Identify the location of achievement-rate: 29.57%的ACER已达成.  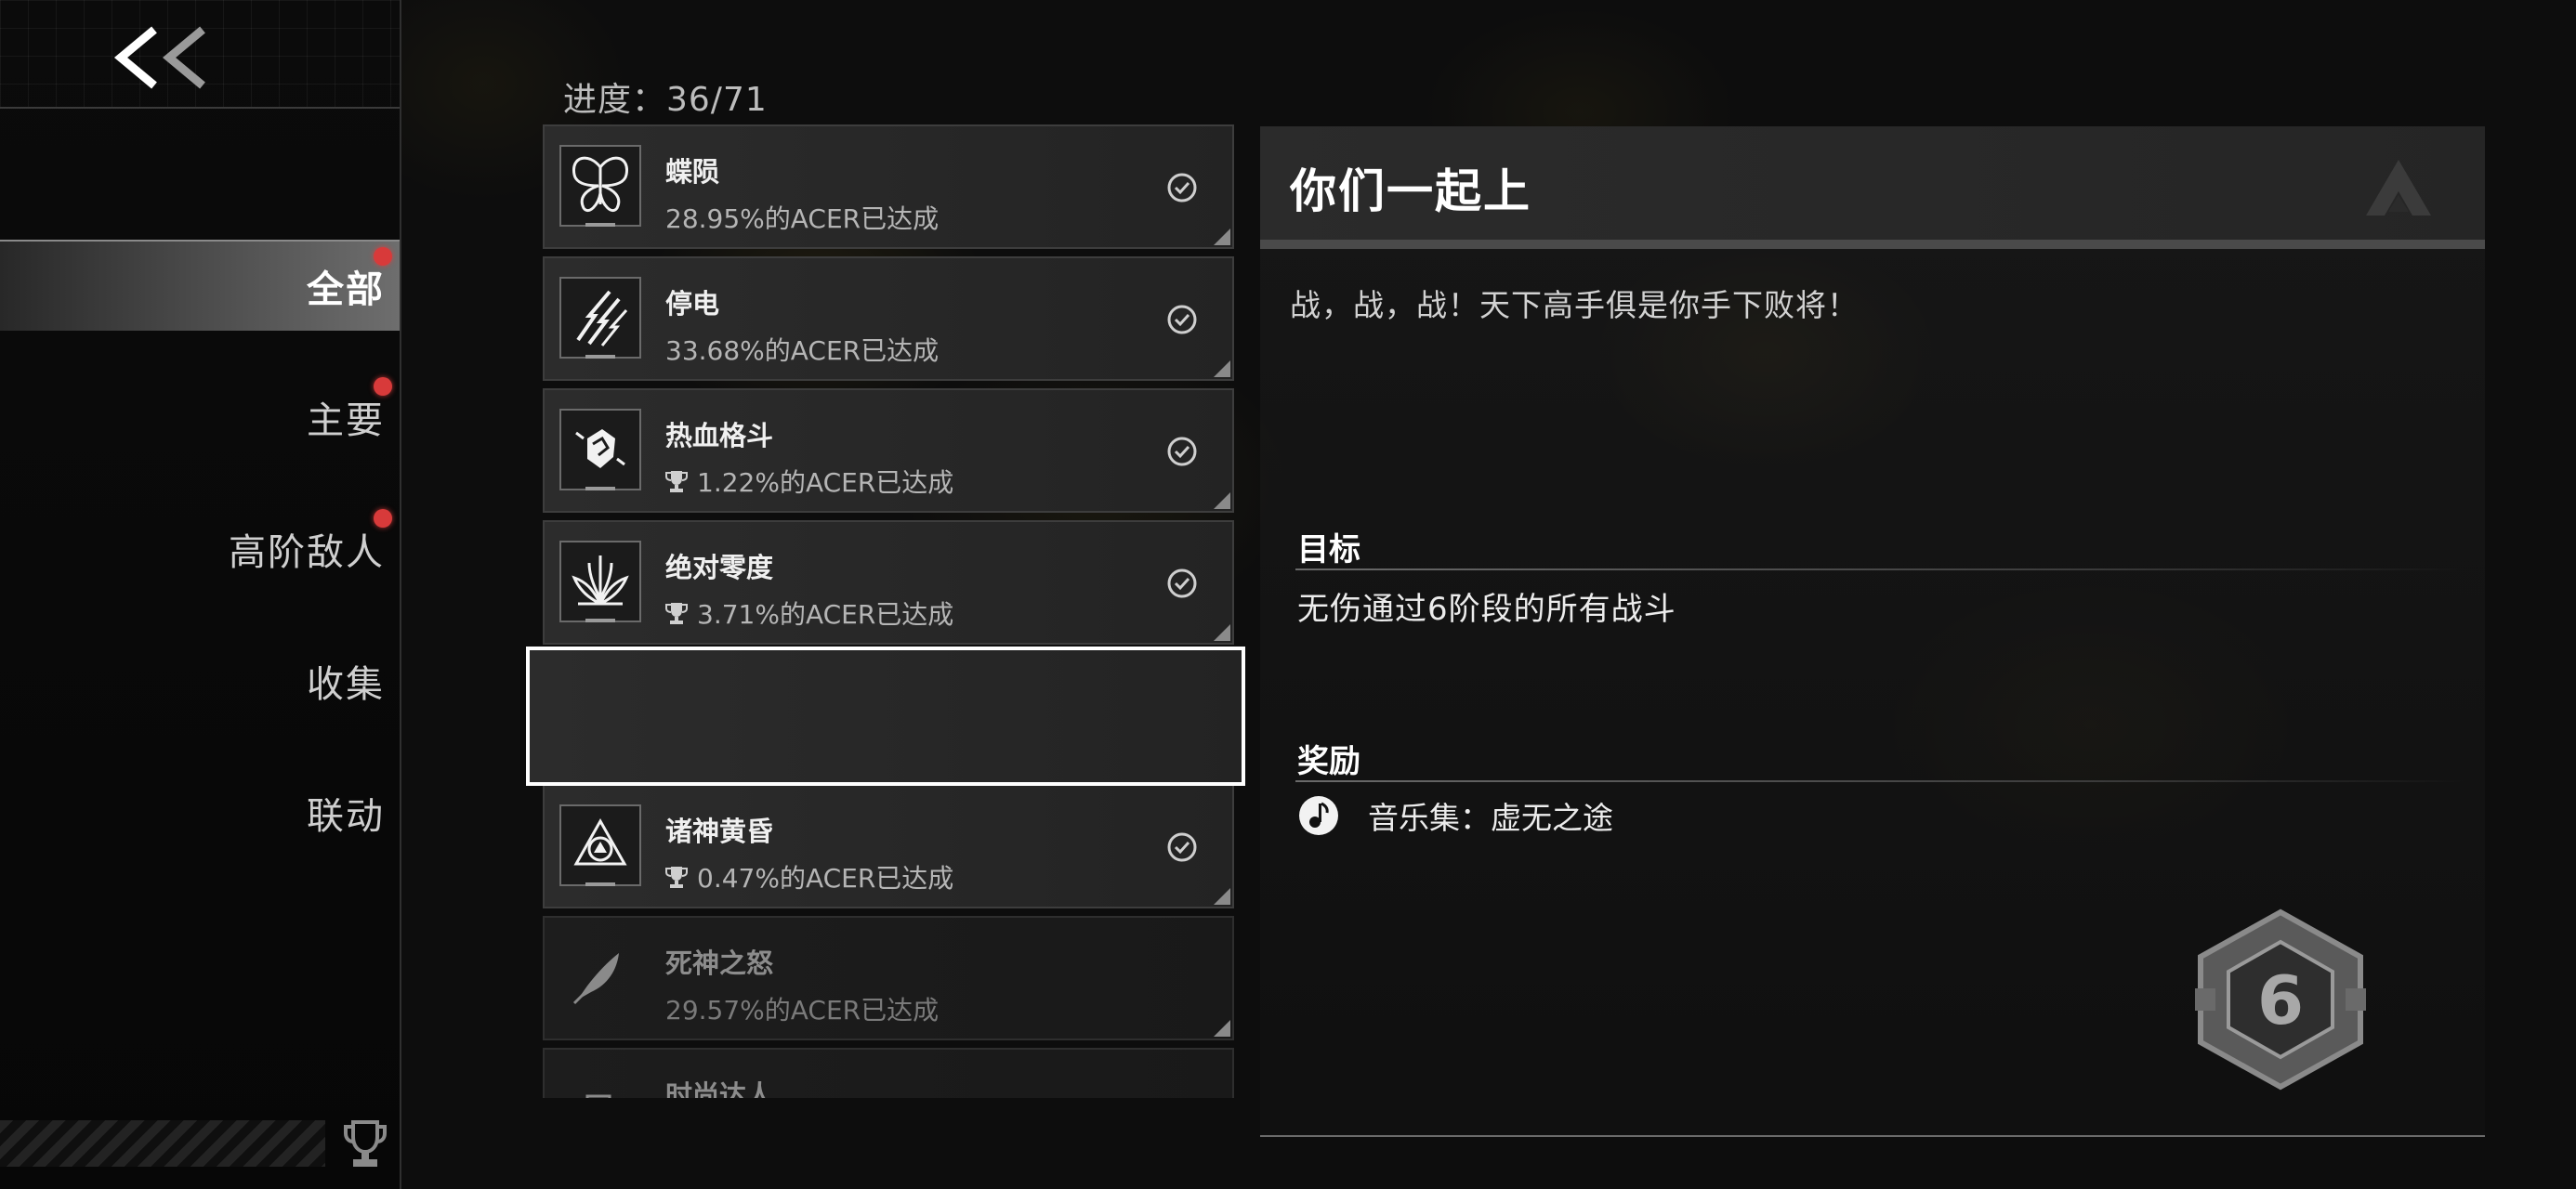
(802, 1009).